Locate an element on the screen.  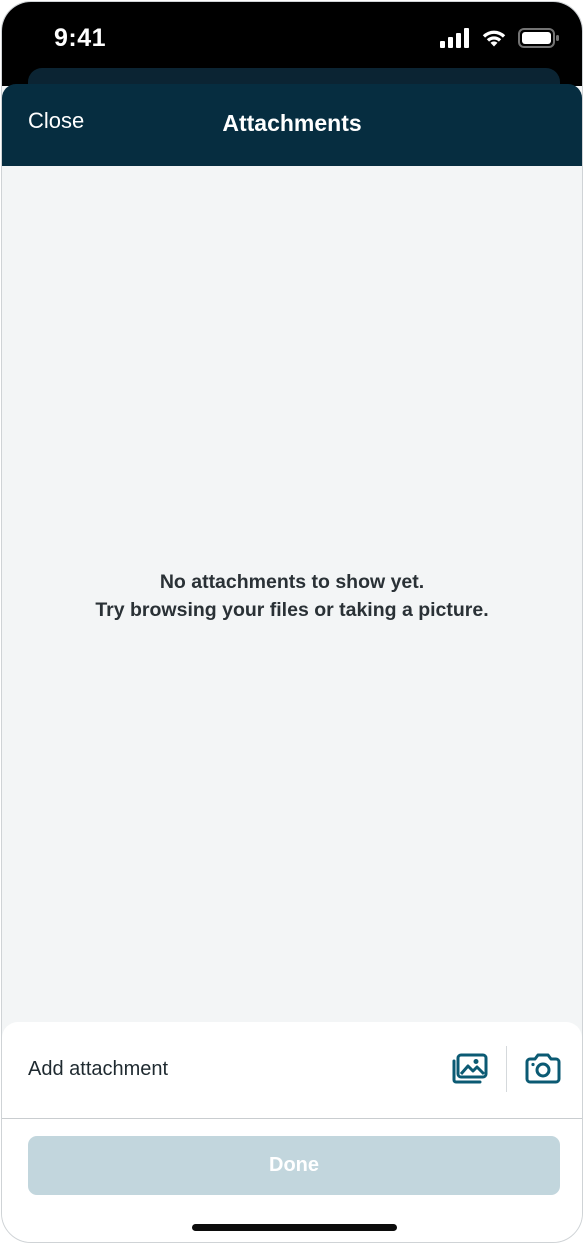
camera-button is located at coordinates (543, 1070).